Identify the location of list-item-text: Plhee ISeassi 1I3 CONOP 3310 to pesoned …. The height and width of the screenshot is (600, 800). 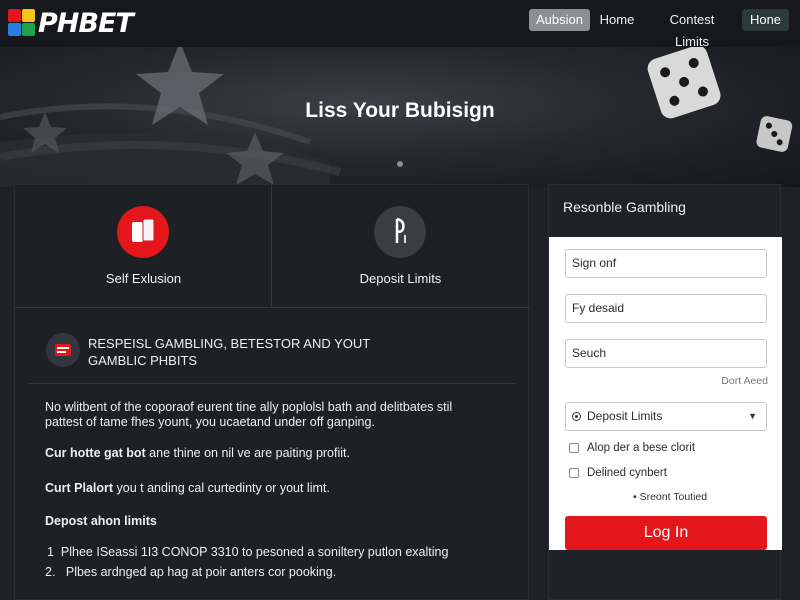
(254, 552).